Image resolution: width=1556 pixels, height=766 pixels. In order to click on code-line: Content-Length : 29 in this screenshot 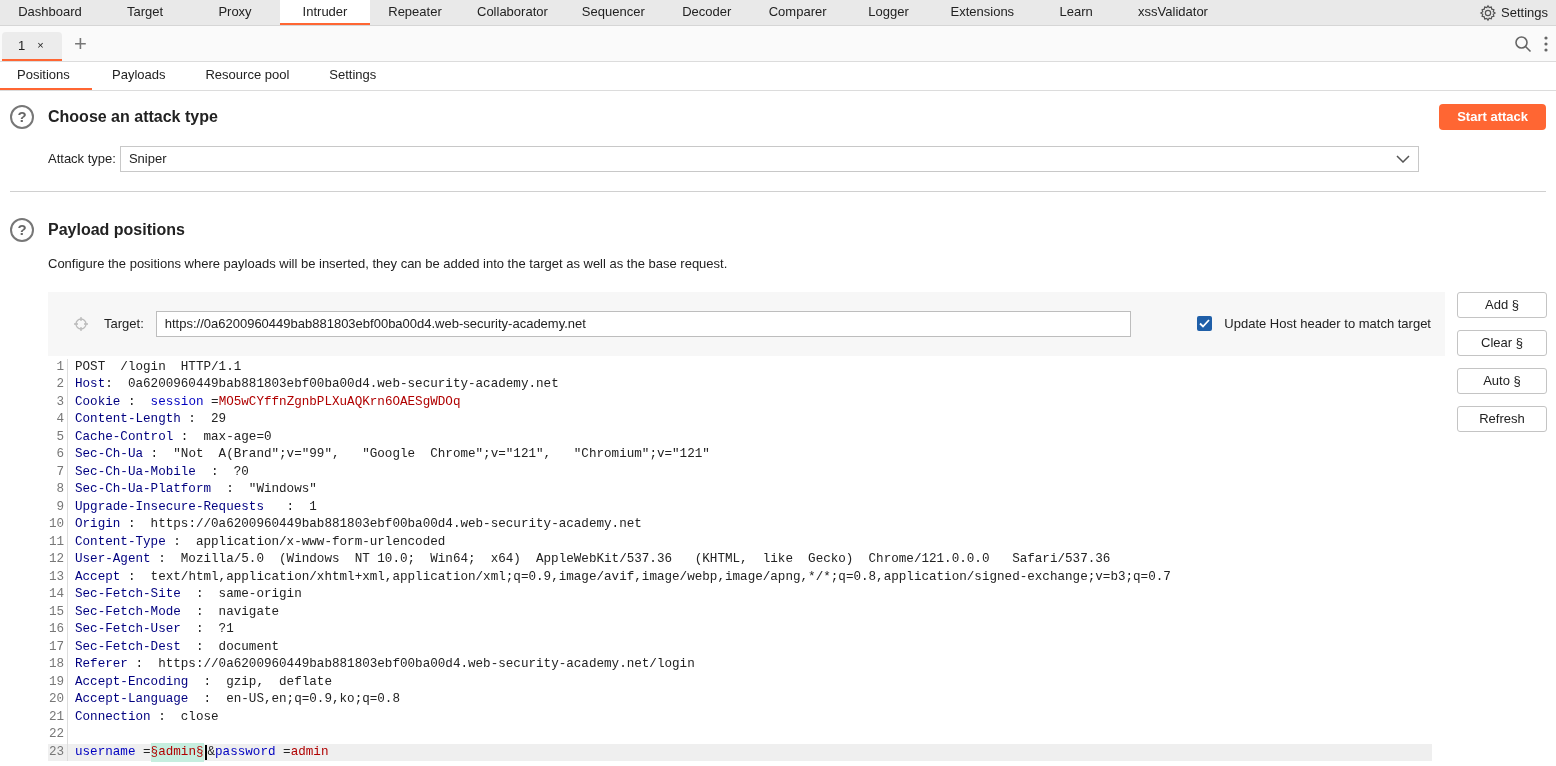, I will do `click(150, 420)`.